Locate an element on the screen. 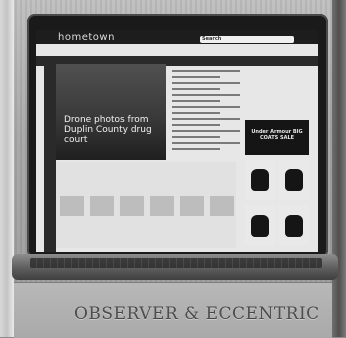 Image resolution: width=346 pixels, height=338 pixels. left-rail is located at coordinates (50, 159).